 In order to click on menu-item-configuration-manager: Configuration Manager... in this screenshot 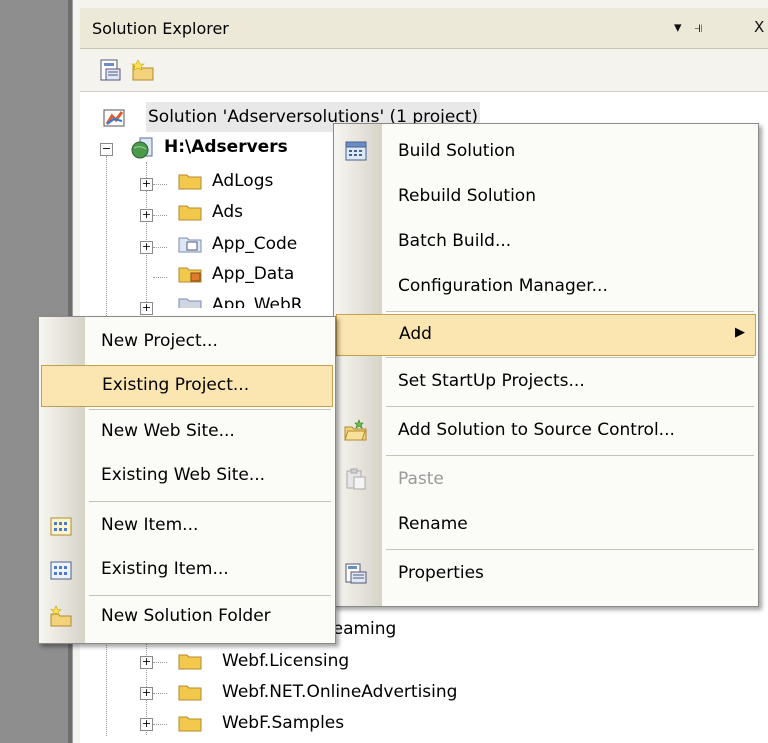, I will do `click(546, 287)`.